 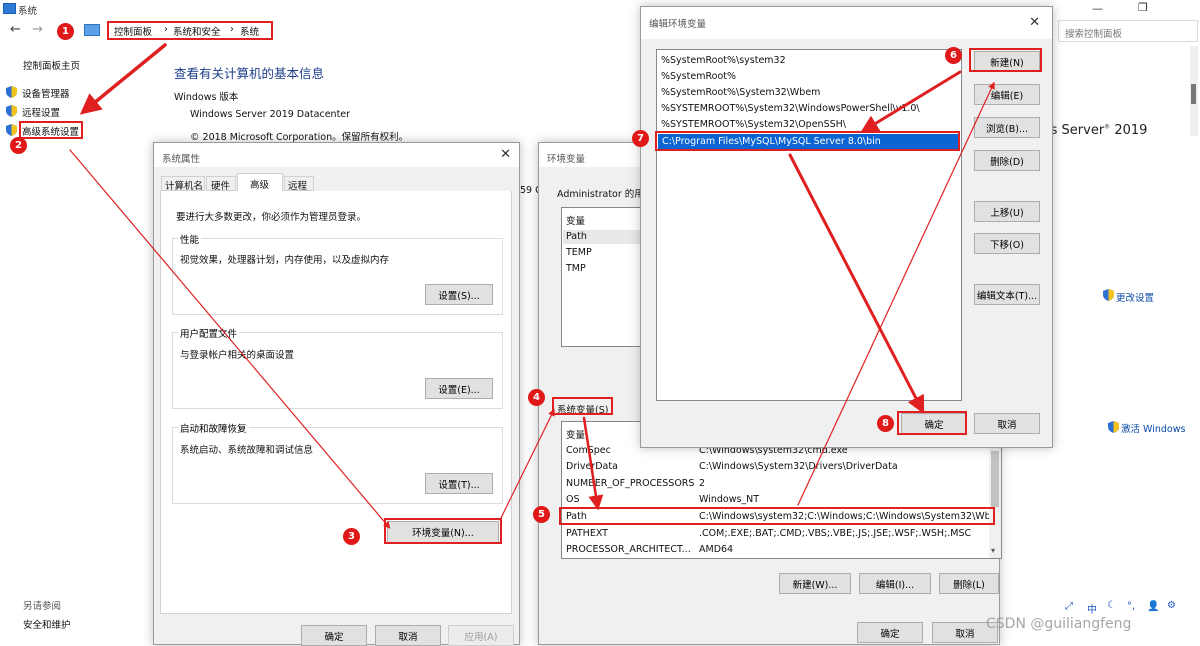 I want to click on expand-icon: ⤢, so click(x=1069, y=606).